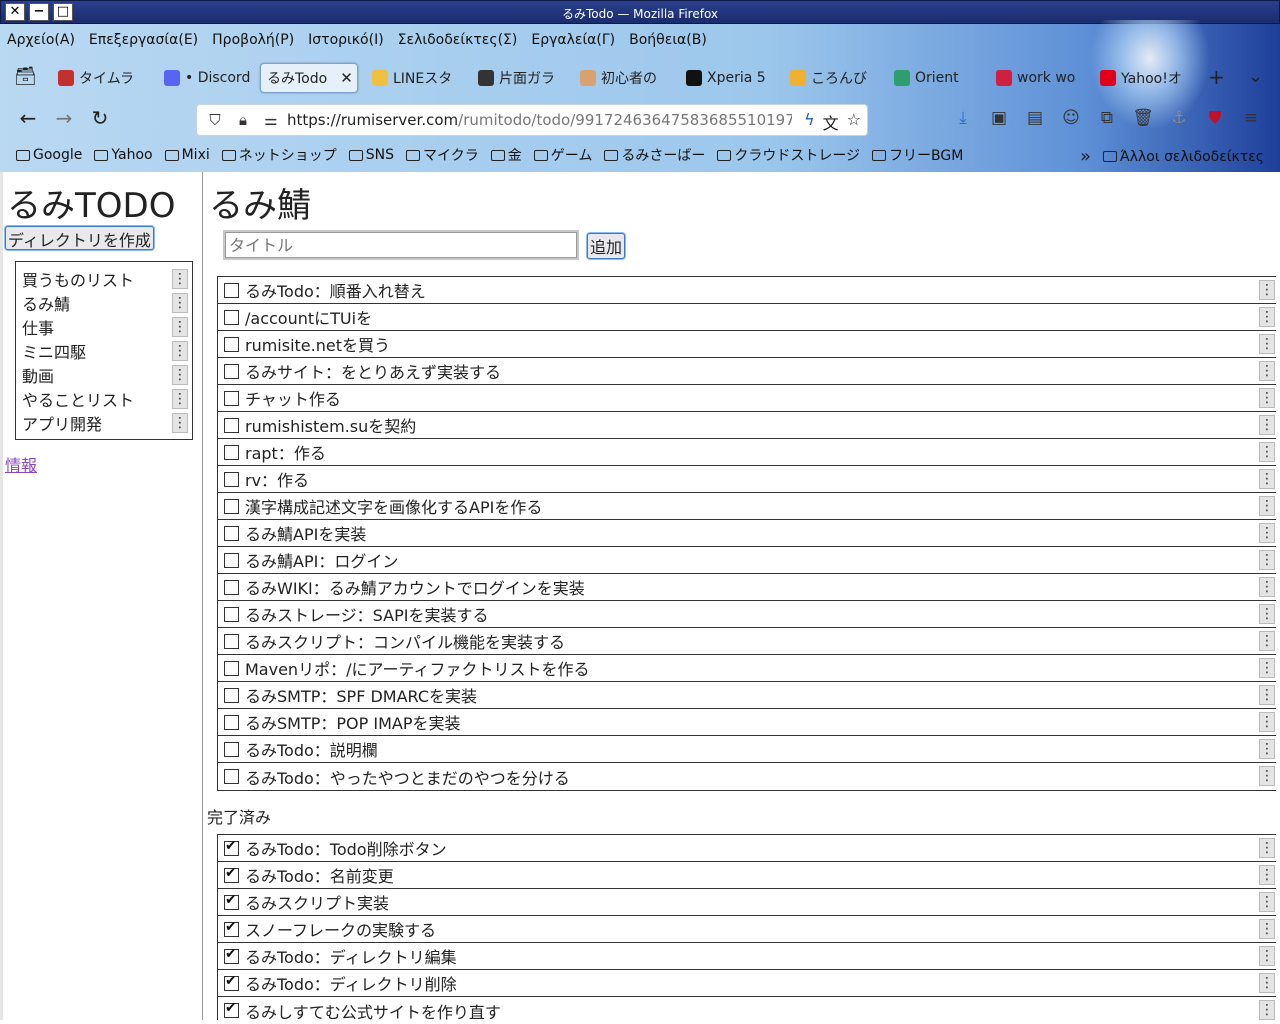 Image resolution: width=1280 pixels, height=1024 pixels. I want to click on bookmark-star-icon: ☆, so click(854, 122).